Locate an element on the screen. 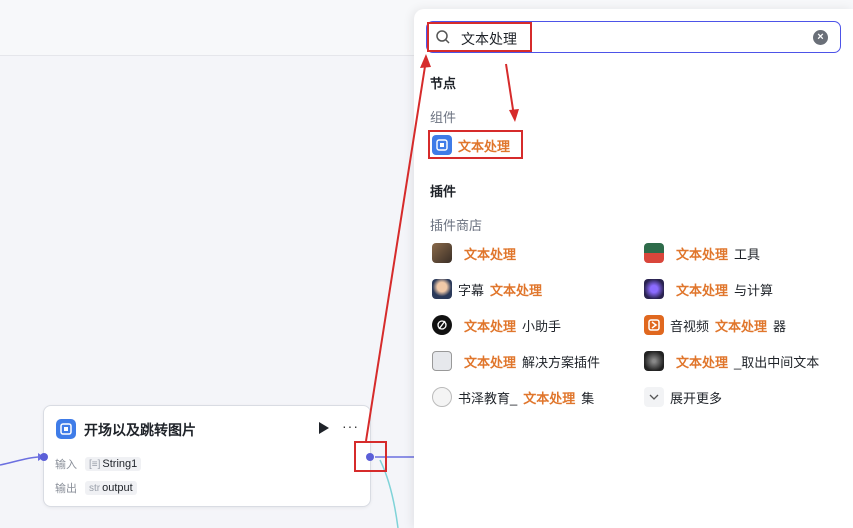  node-input-row: 输入 [≡] String1 is located at coordinates (98, 464).